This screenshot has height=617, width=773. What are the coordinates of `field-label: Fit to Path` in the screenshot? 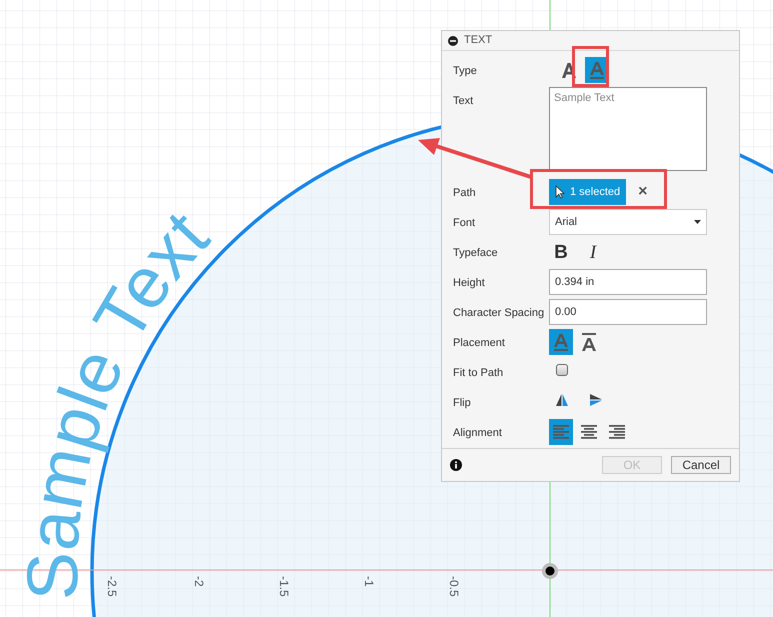 It's located at (478, 374).